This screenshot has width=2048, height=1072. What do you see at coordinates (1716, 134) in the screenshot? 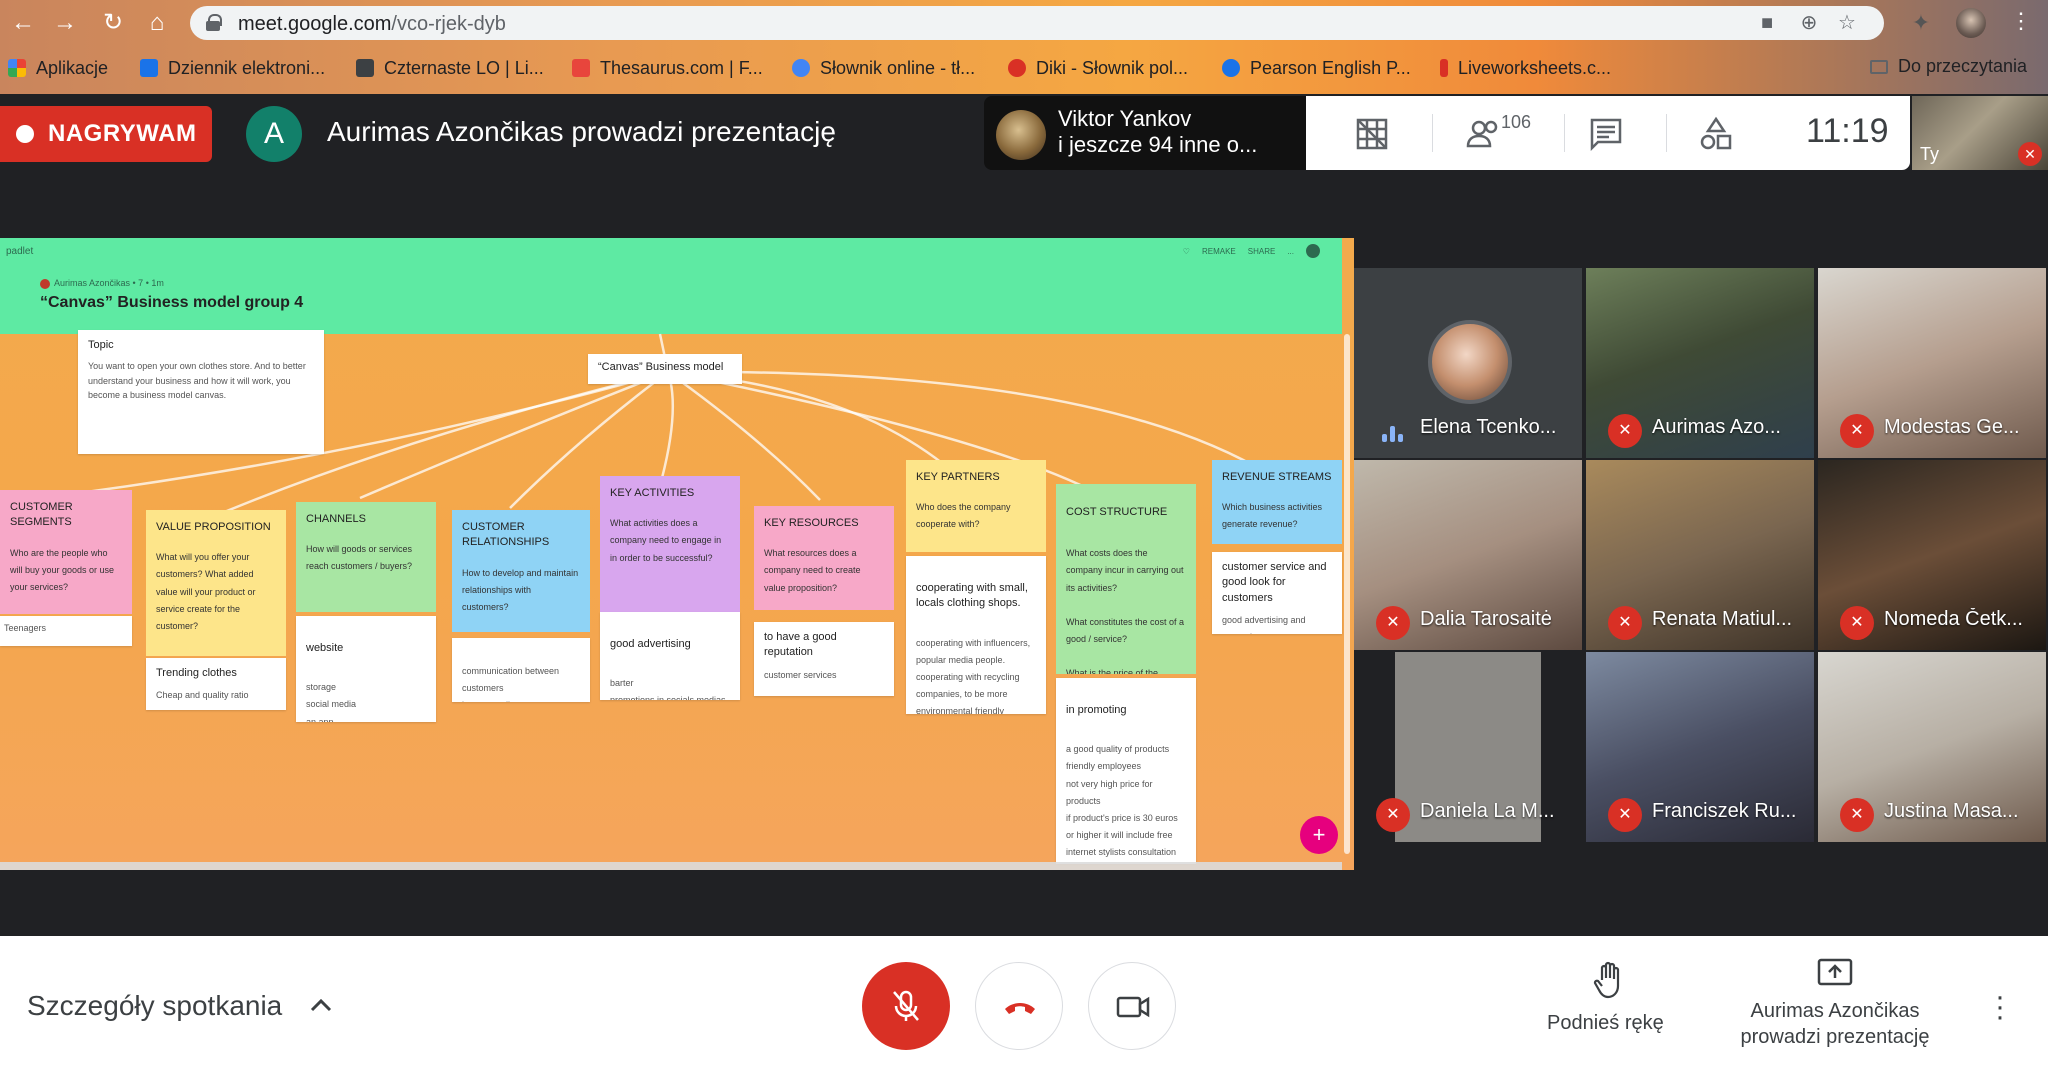
I see `activities-icon` at bounding box center [1716, 134].